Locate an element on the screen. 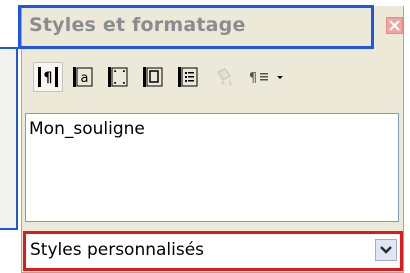  fill-format-mode-button is located at coordinates (223, 77).